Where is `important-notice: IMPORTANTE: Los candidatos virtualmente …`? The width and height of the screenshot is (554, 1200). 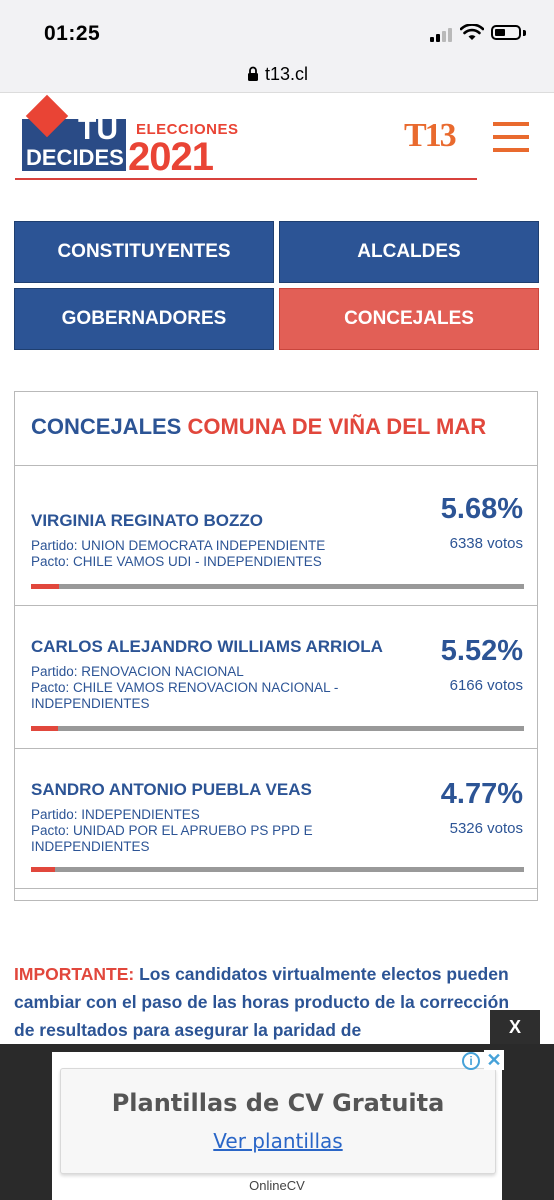
important-notice: IMPORTANTE: Los candidatos virtualmente … is located at coordinates (269, 1002).